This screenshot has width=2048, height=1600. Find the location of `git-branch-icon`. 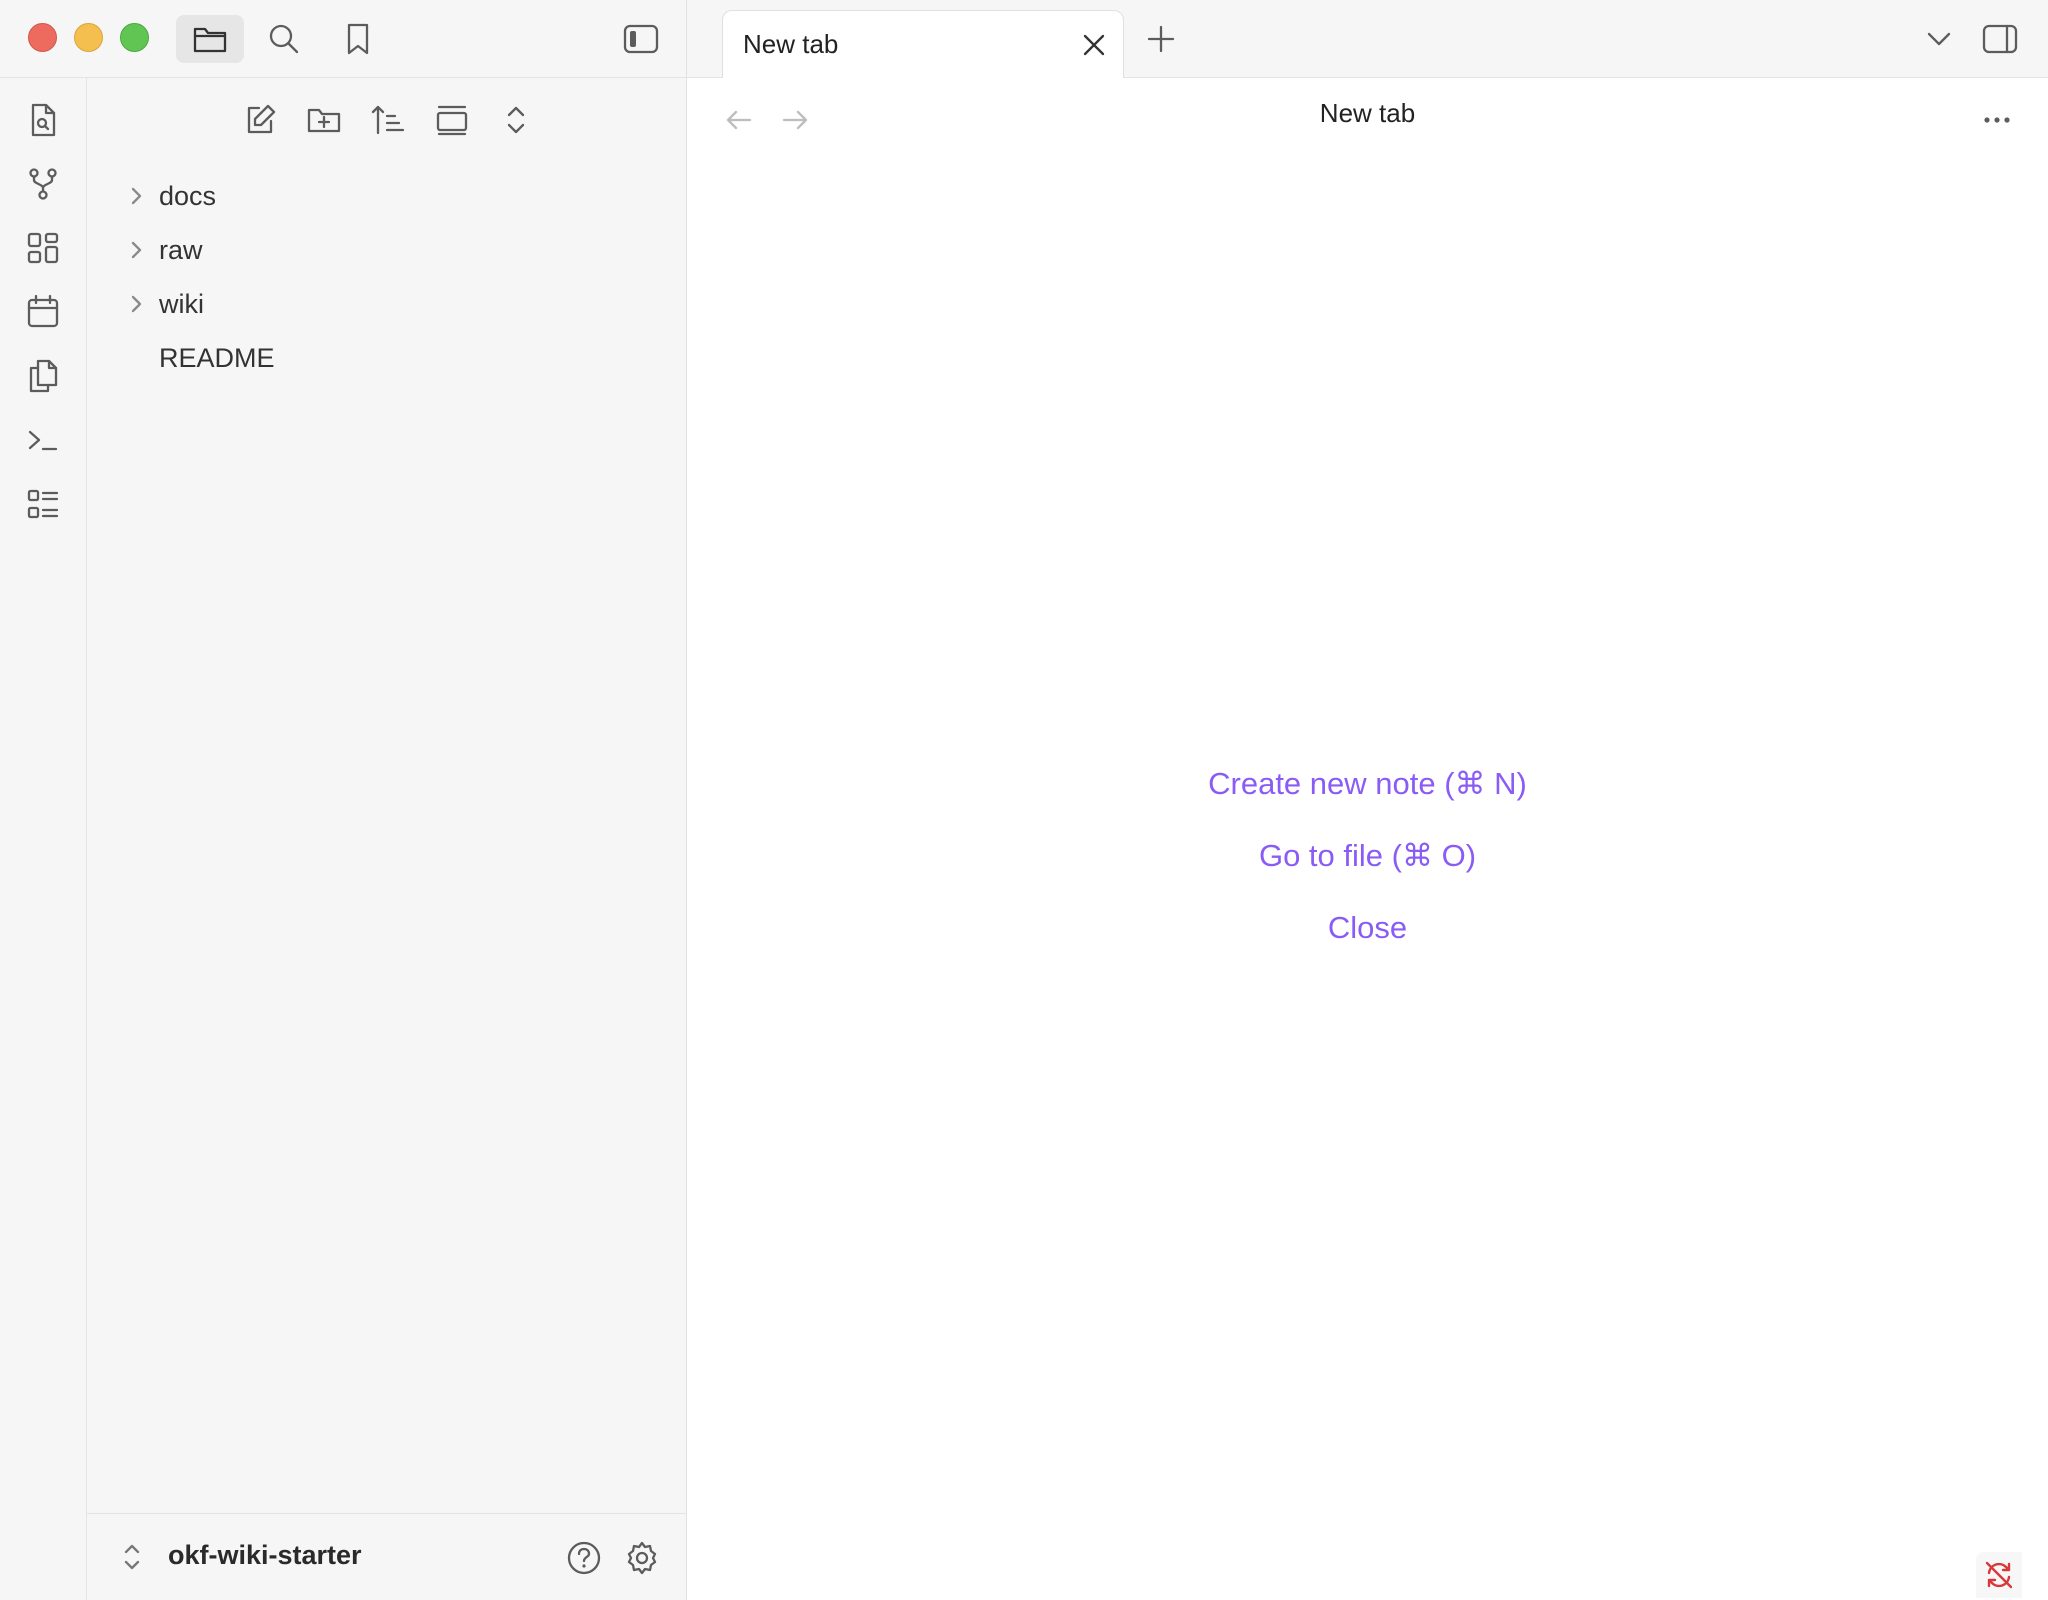

git-branch-icon is located at coordinates (43, 184).